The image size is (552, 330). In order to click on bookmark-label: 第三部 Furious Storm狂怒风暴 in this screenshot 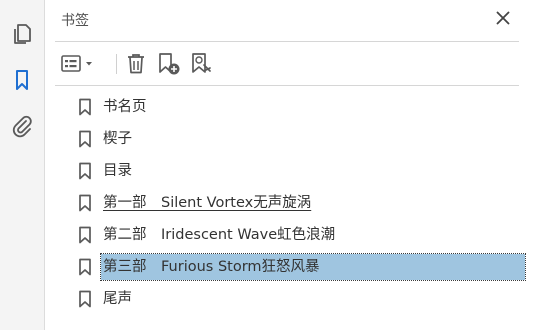, I will do `click(313, 267)`.